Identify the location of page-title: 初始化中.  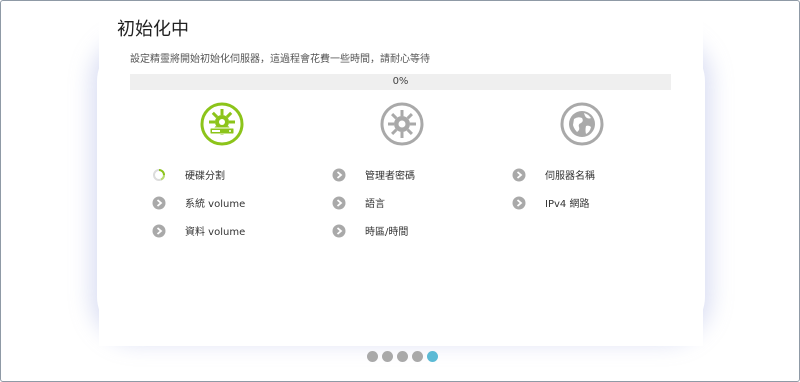
(153, 29).